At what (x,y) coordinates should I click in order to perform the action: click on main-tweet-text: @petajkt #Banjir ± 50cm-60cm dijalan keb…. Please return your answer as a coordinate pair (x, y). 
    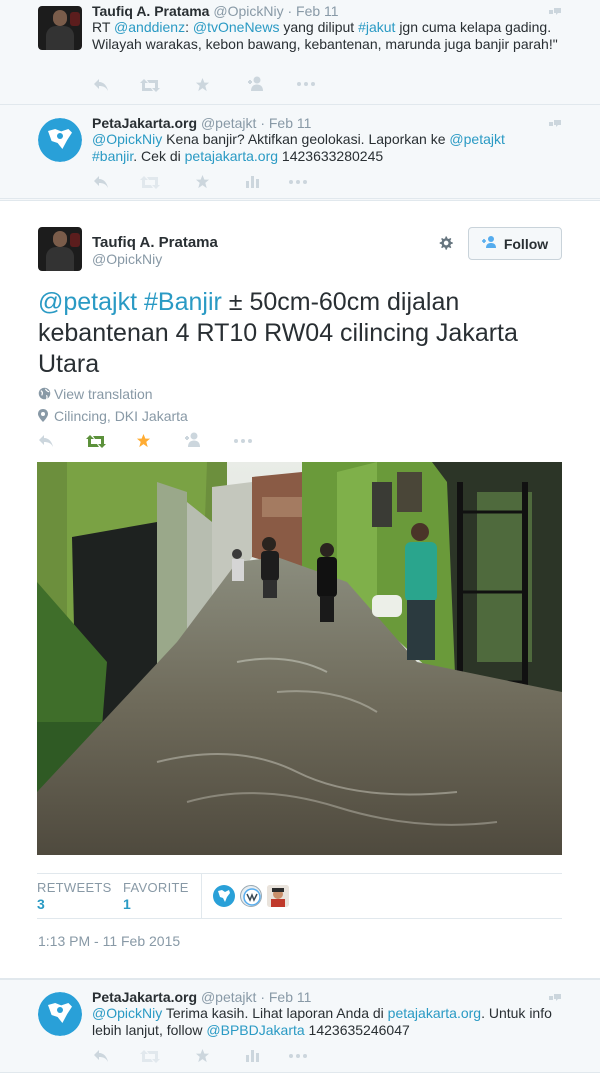
    Looking at the image, I should click on (308, 333).